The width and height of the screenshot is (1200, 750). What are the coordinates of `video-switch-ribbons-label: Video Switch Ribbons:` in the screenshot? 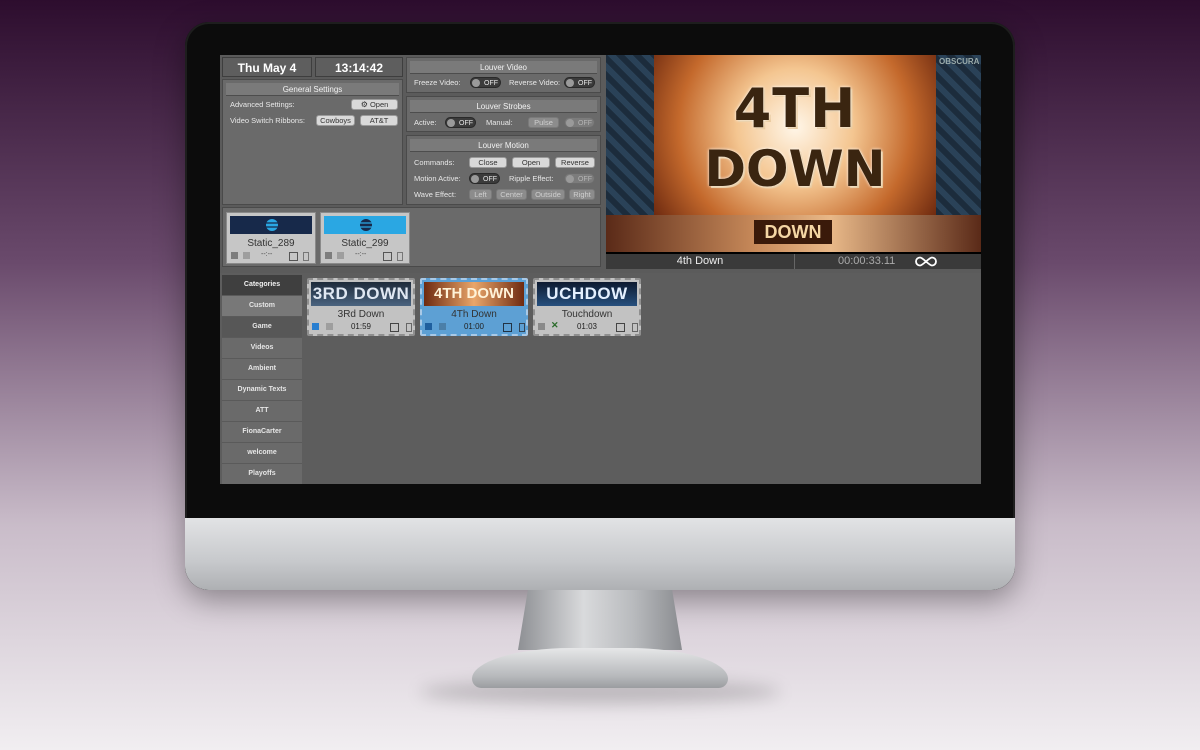 It's located at (267, 120).